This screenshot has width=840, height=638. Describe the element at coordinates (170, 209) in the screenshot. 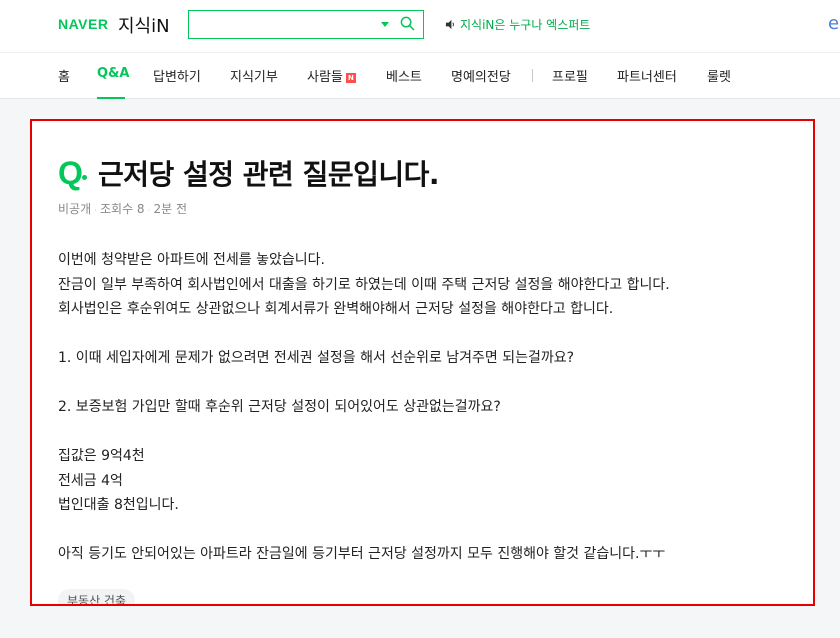

I see `question-time: 2분 전` at that location.